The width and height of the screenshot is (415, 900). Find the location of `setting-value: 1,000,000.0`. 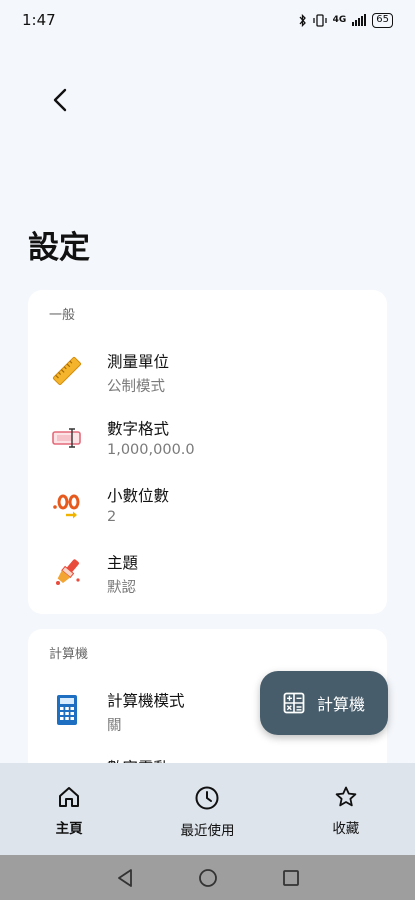

setting-value: 1,000,000.0 is located at coordinates (151, 450).